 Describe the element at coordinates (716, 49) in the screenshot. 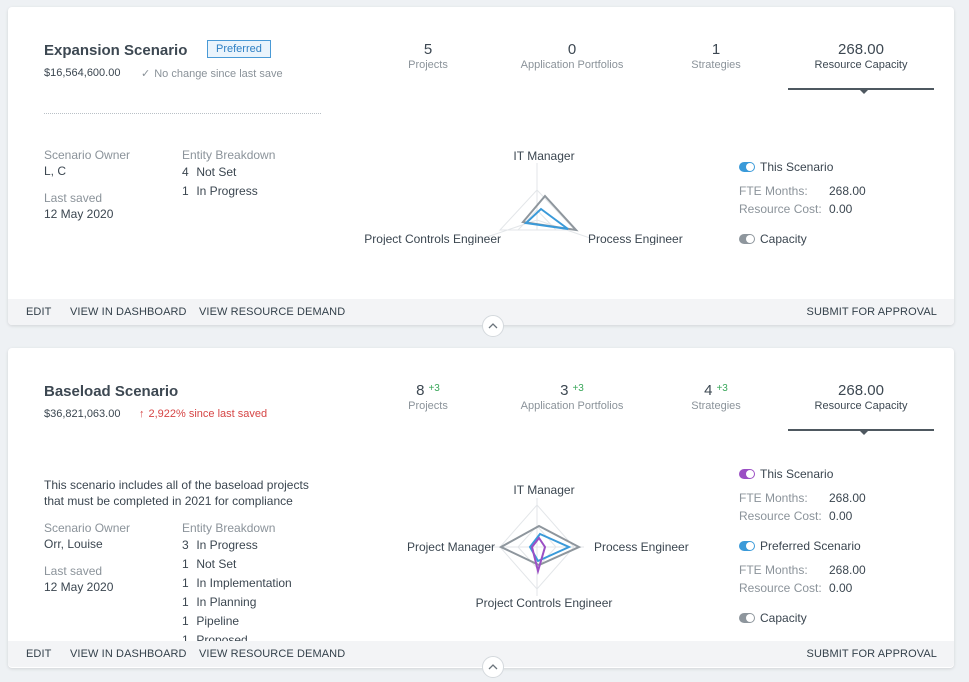

I see `metric-value: 1` at that location.